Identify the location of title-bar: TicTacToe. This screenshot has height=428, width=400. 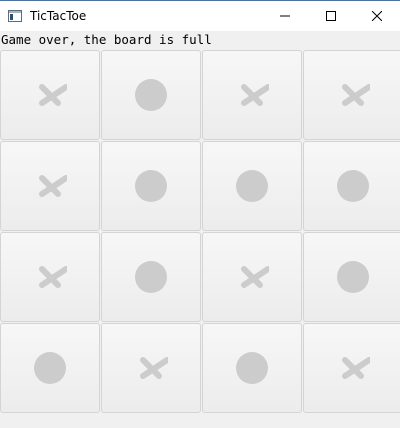
(200, 15).